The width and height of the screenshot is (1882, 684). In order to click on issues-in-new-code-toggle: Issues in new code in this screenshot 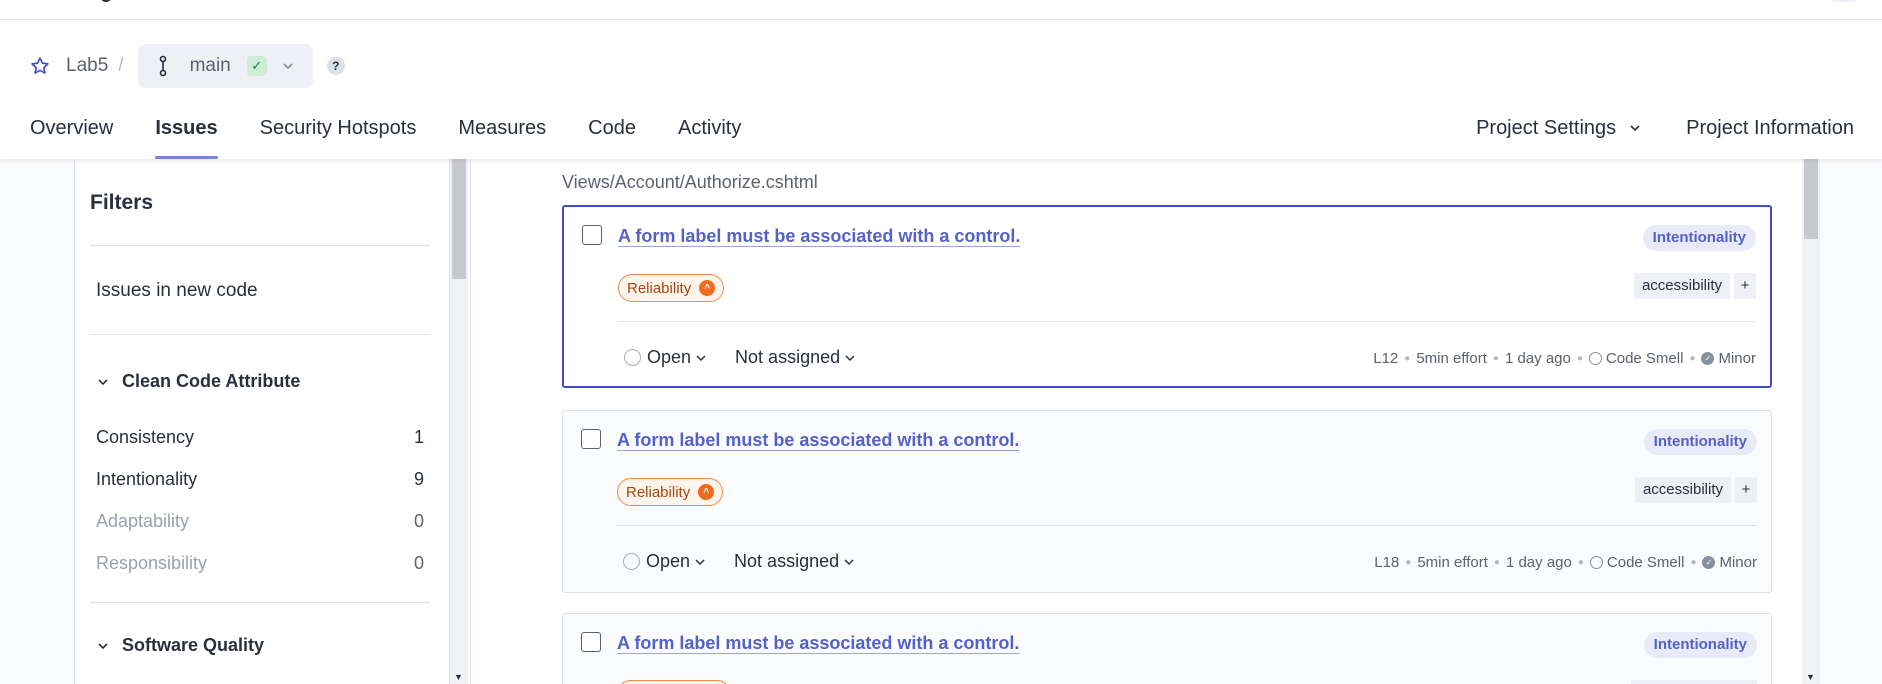, I will do `click(177, 291)`.